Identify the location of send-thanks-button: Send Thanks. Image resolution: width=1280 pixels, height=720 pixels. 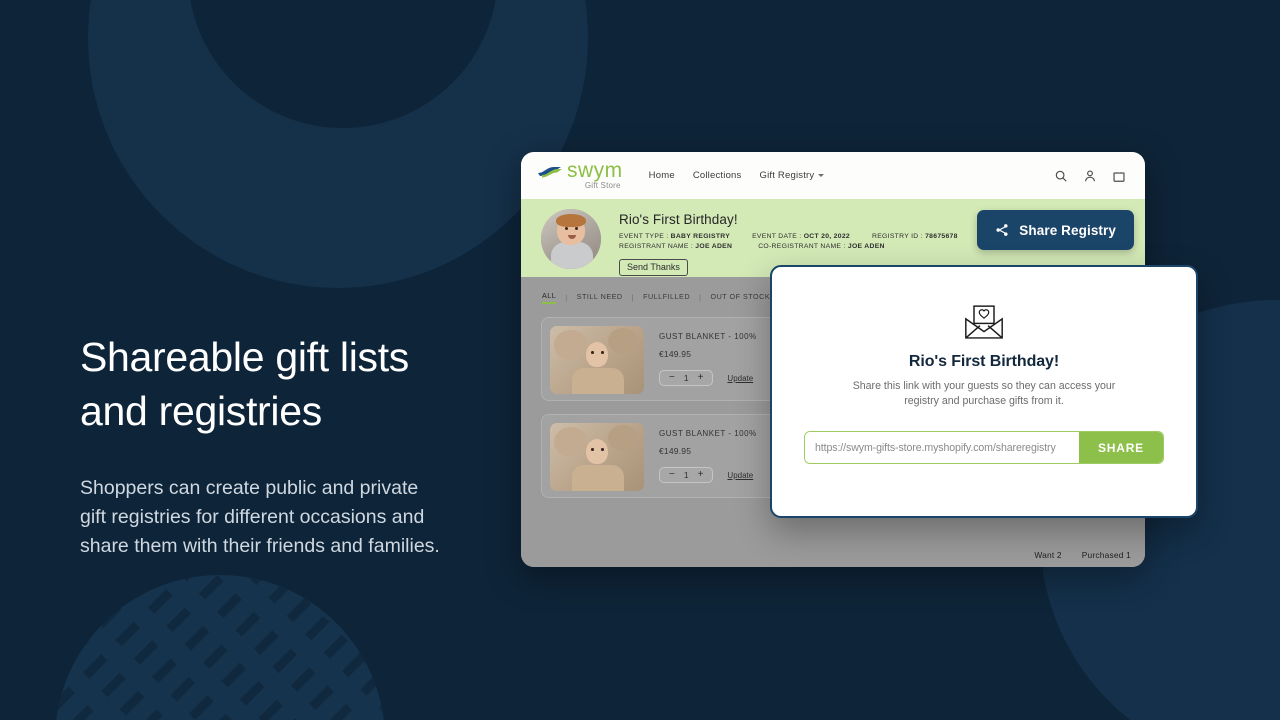
(653, 267).